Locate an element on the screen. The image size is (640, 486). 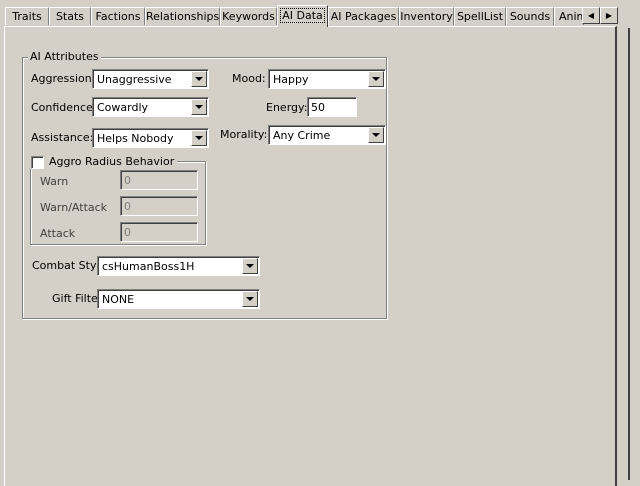
combat-style-label: Combat Style is located at coordinates (69, 265).